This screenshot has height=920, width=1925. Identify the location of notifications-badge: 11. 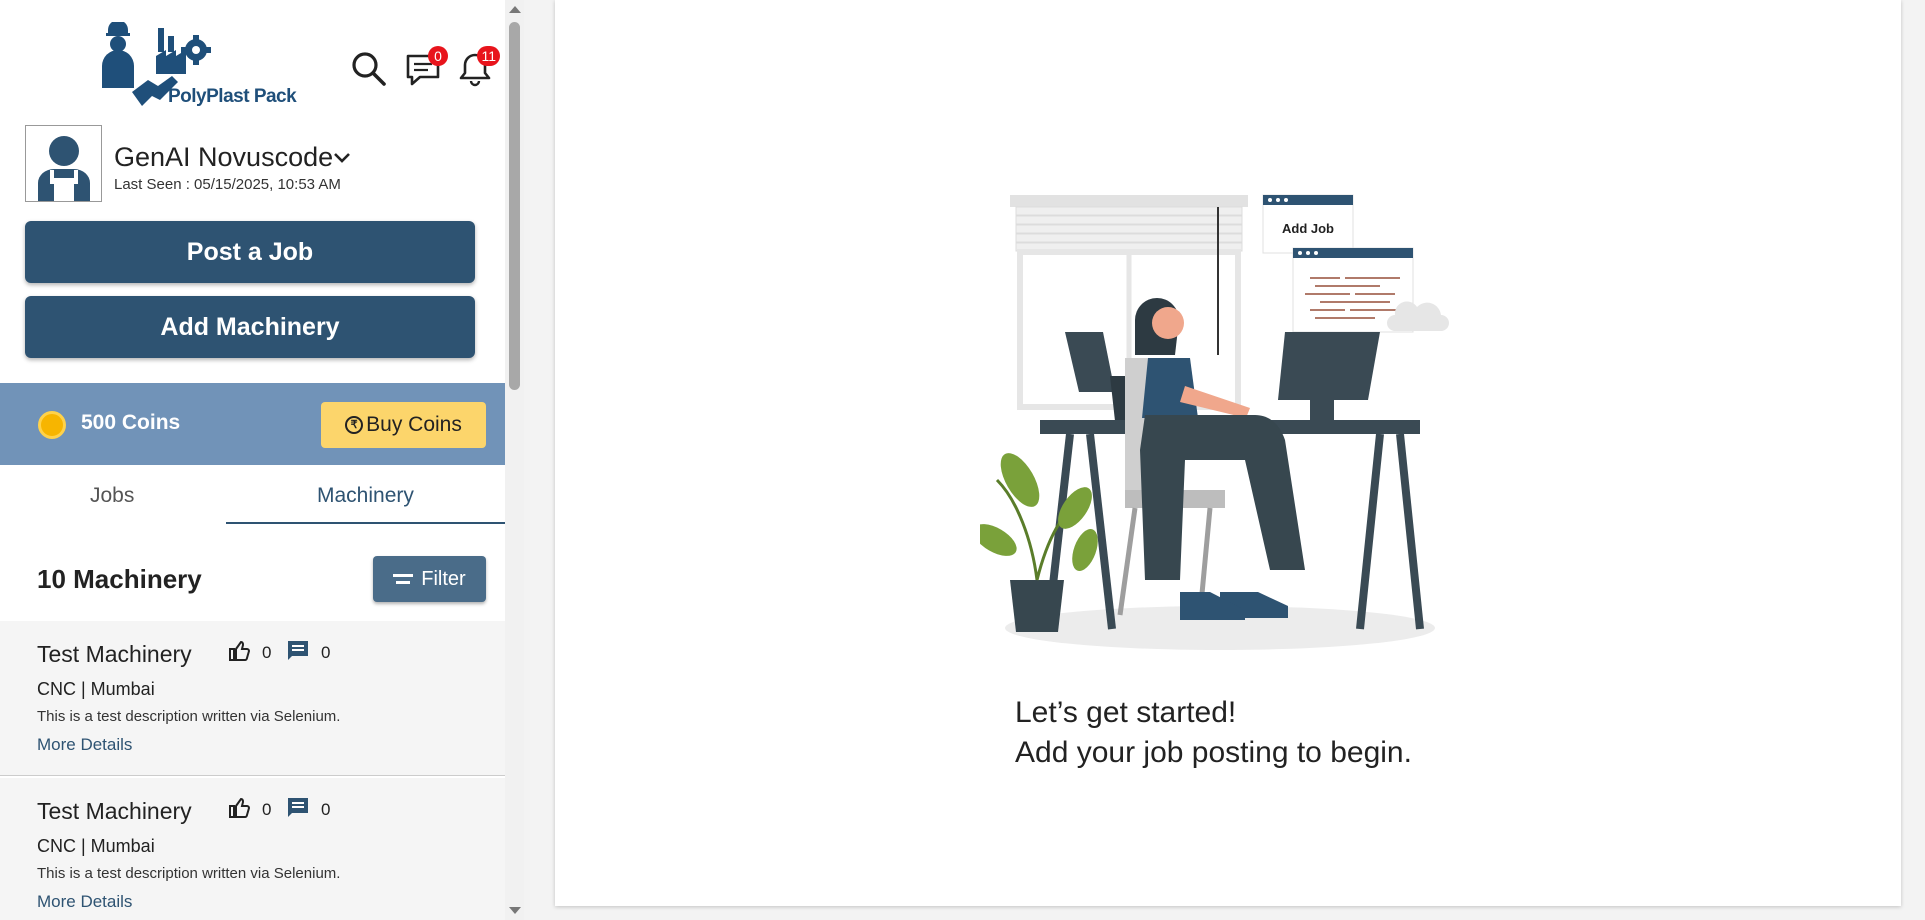
(488, 56).